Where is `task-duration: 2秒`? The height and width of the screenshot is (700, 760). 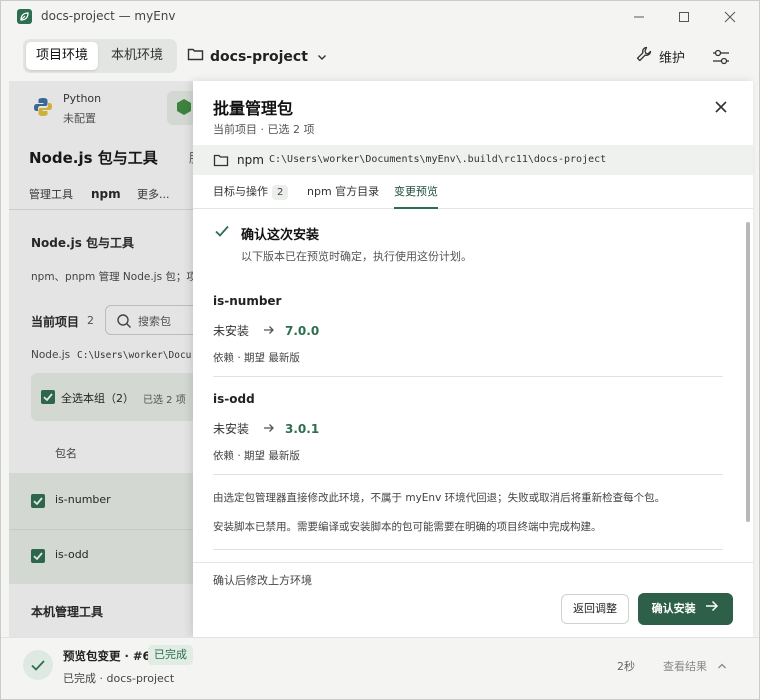 task-duration: 2秒 is located at coordinates (626, 666).